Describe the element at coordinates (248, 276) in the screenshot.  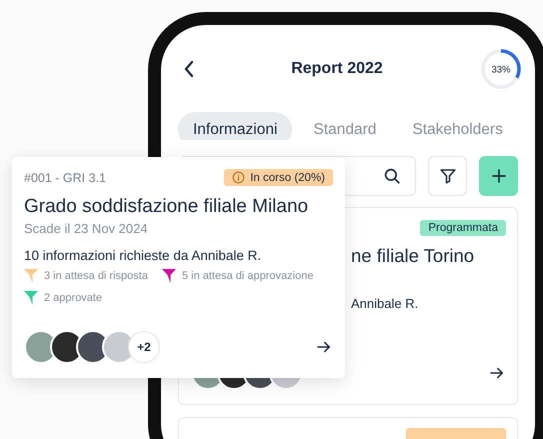
I see `status-label: 5 in attesa di approvazione` at that location.